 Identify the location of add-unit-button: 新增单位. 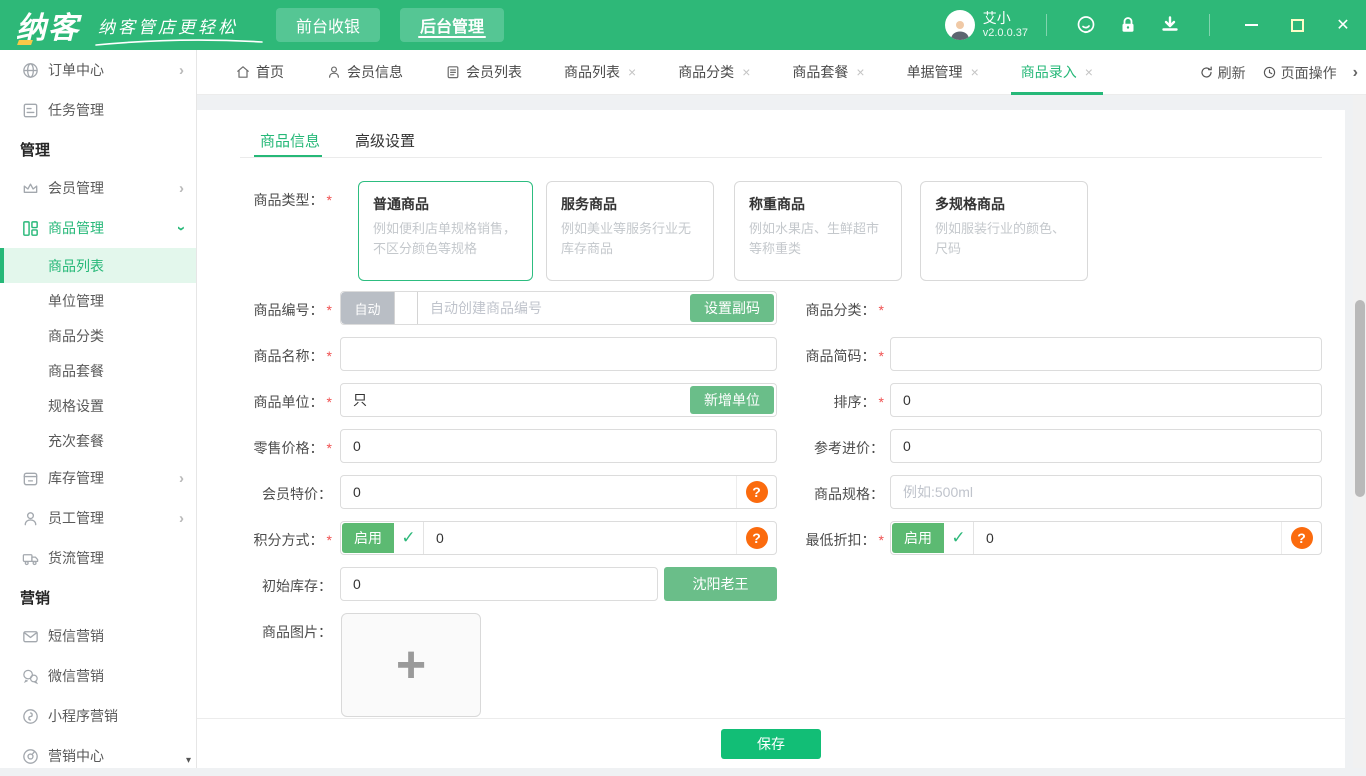
(732, 400).